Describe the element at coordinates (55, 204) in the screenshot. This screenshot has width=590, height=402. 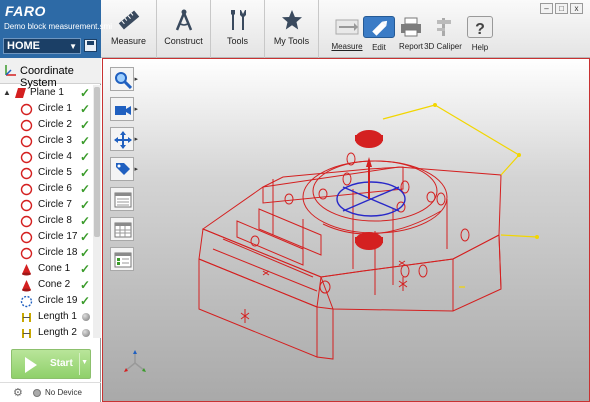
I see `feature-label: Circle 7` at that location.